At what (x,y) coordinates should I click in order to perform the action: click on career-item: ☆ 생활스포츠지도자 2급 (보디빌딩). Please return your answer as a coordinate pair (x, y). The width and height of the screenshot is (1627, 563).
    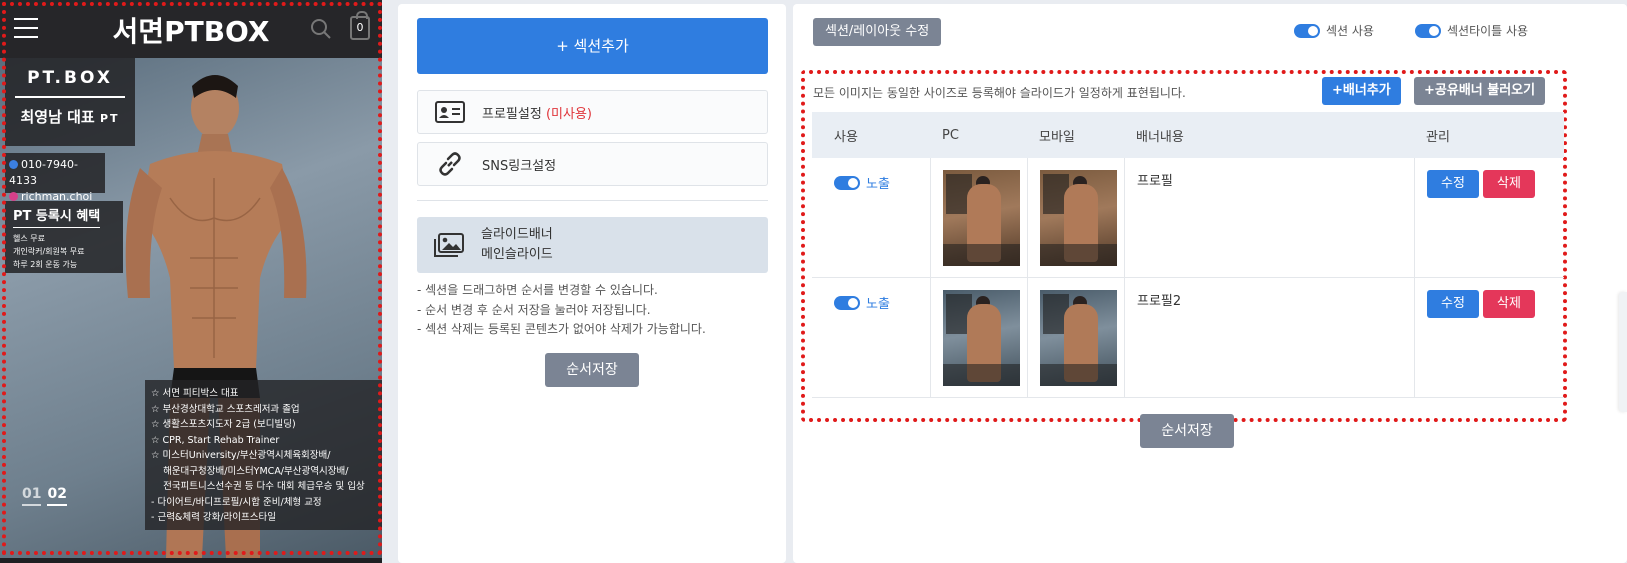
    Looking at the image, I should click on (223, 424).